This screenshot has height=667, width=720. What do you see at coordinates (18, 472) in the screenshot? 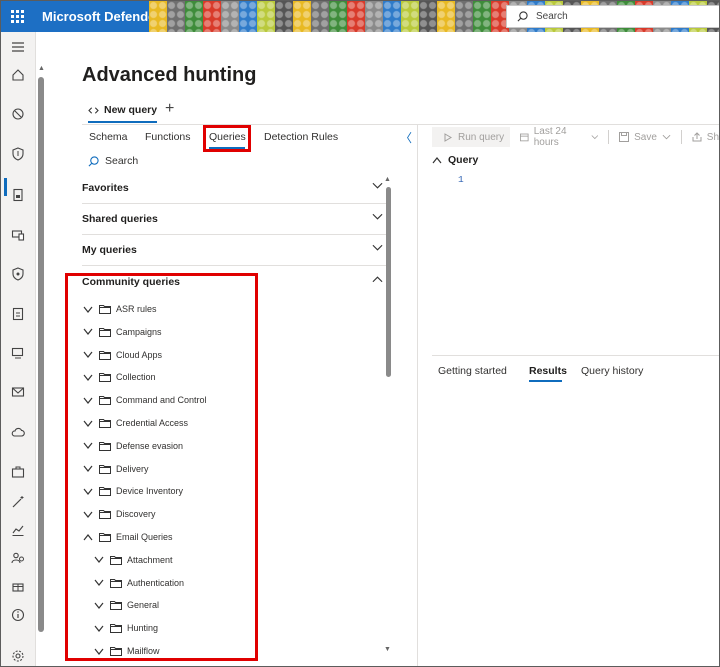
I see `briefcase-icon` at bounding box center [18, 472].